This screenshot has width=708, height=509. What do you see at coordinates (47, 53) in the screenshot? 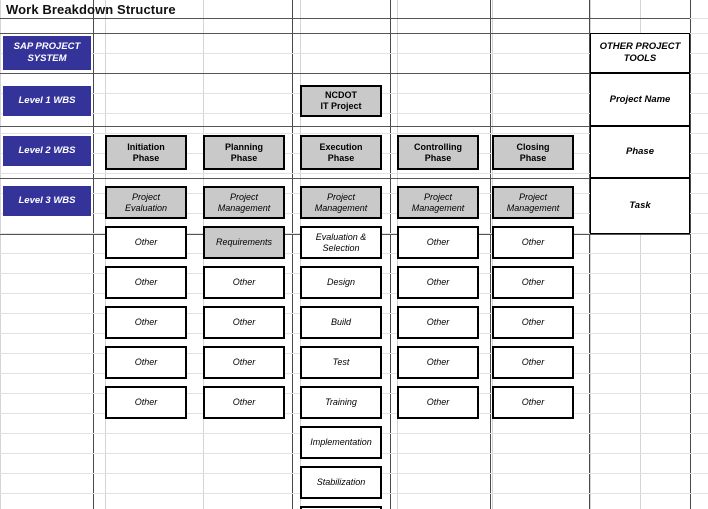
I see `sidebar-level-0: SAP PROJECT SYSTEM` at bounding box center [47, 53].